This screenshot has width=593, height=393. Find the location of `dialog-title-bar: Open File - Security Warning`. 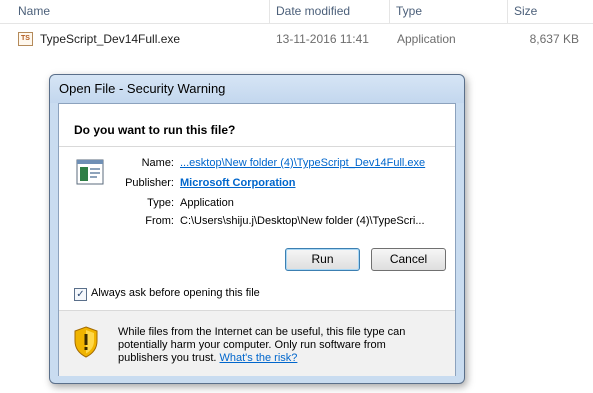

dialog-title-bar: Open File - Security Warning is located at coordinates (257, 89).